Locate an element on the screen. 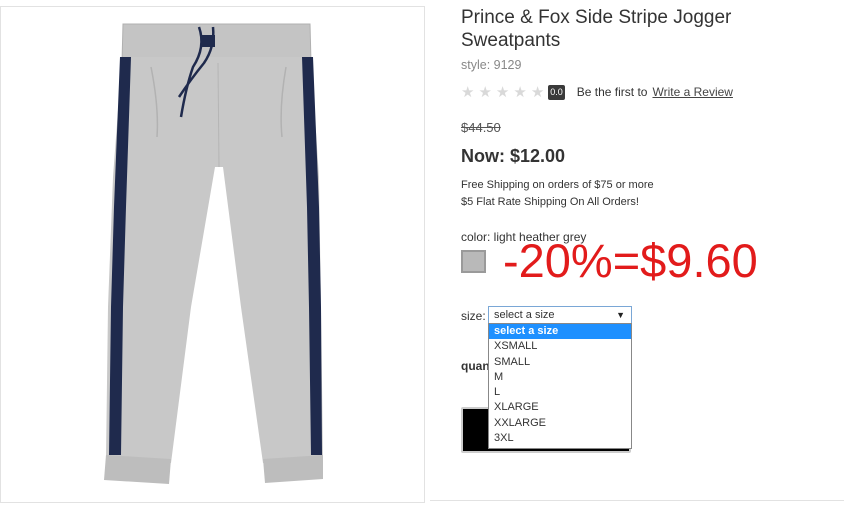 This screenshot has height=505, width=844. size-label: size: is located at coordinates (473, 316).